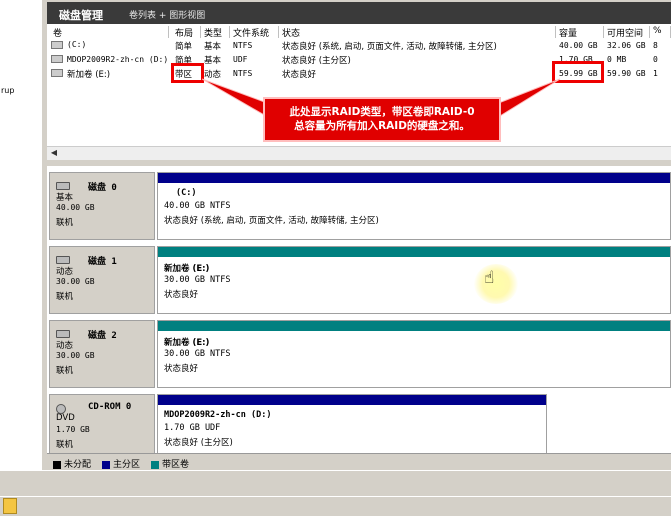 The image size is (671, 516). What do you see at coordinates (655, 73) in the screenshot?
I see `volume-percent: 1` at bounding box center [655, 73].